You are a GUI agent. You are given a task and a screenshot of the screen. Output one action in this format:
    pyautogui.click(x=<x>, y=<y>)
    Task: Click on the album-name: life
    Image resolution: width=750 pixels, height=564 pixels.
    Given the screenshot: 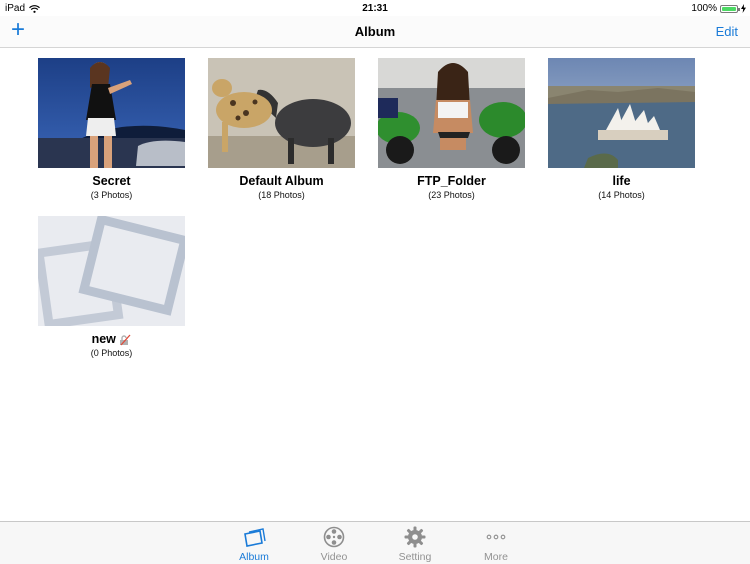 What is the action you would take?
    pyautogui.click(x=621, y=181)
    